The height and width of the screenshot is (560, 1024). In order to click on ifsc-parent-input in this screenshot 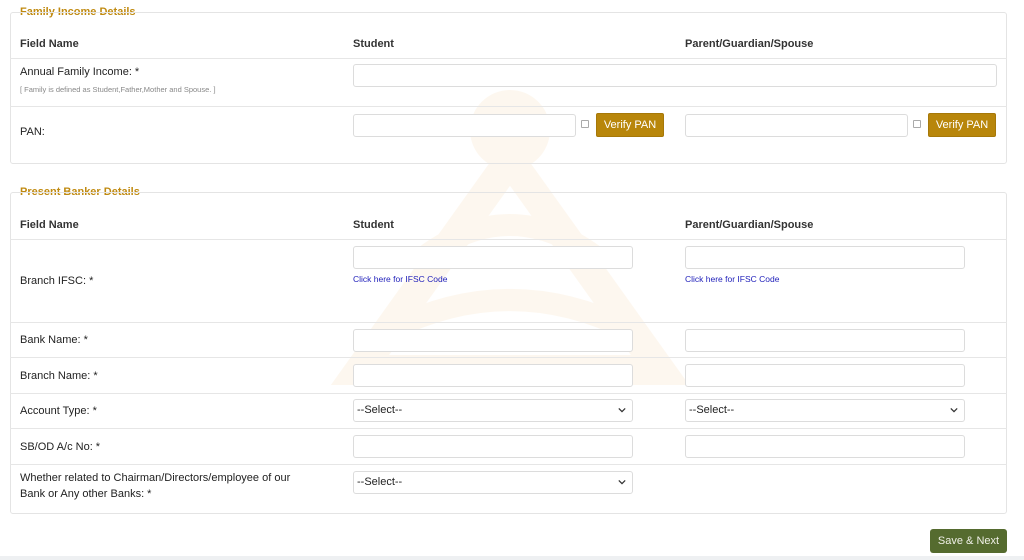, I will do `click(825, 257)`.